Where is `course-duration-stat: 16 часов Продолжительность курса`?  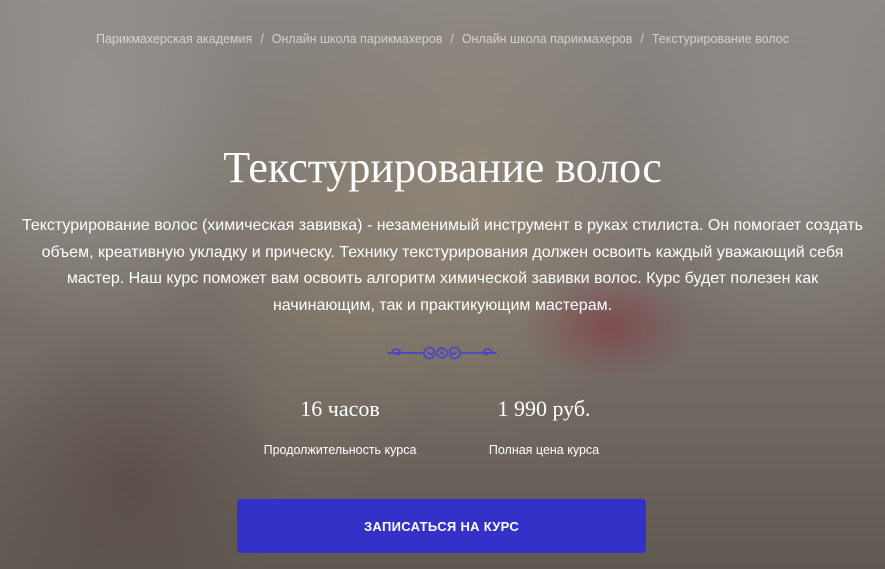 course-duration-stat: 16 часов Продолжительность курса is located at coordinates (340, 426).